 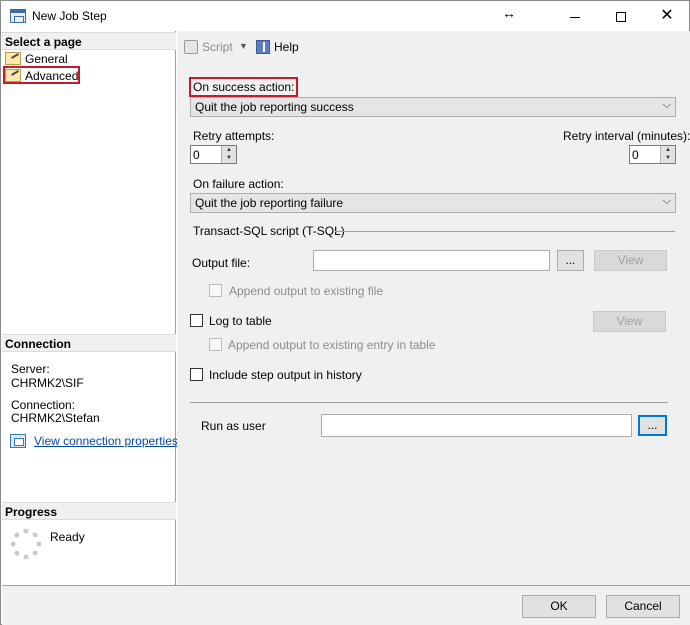 I want to click on connection-header: Connection, so click(x=89, y=343).